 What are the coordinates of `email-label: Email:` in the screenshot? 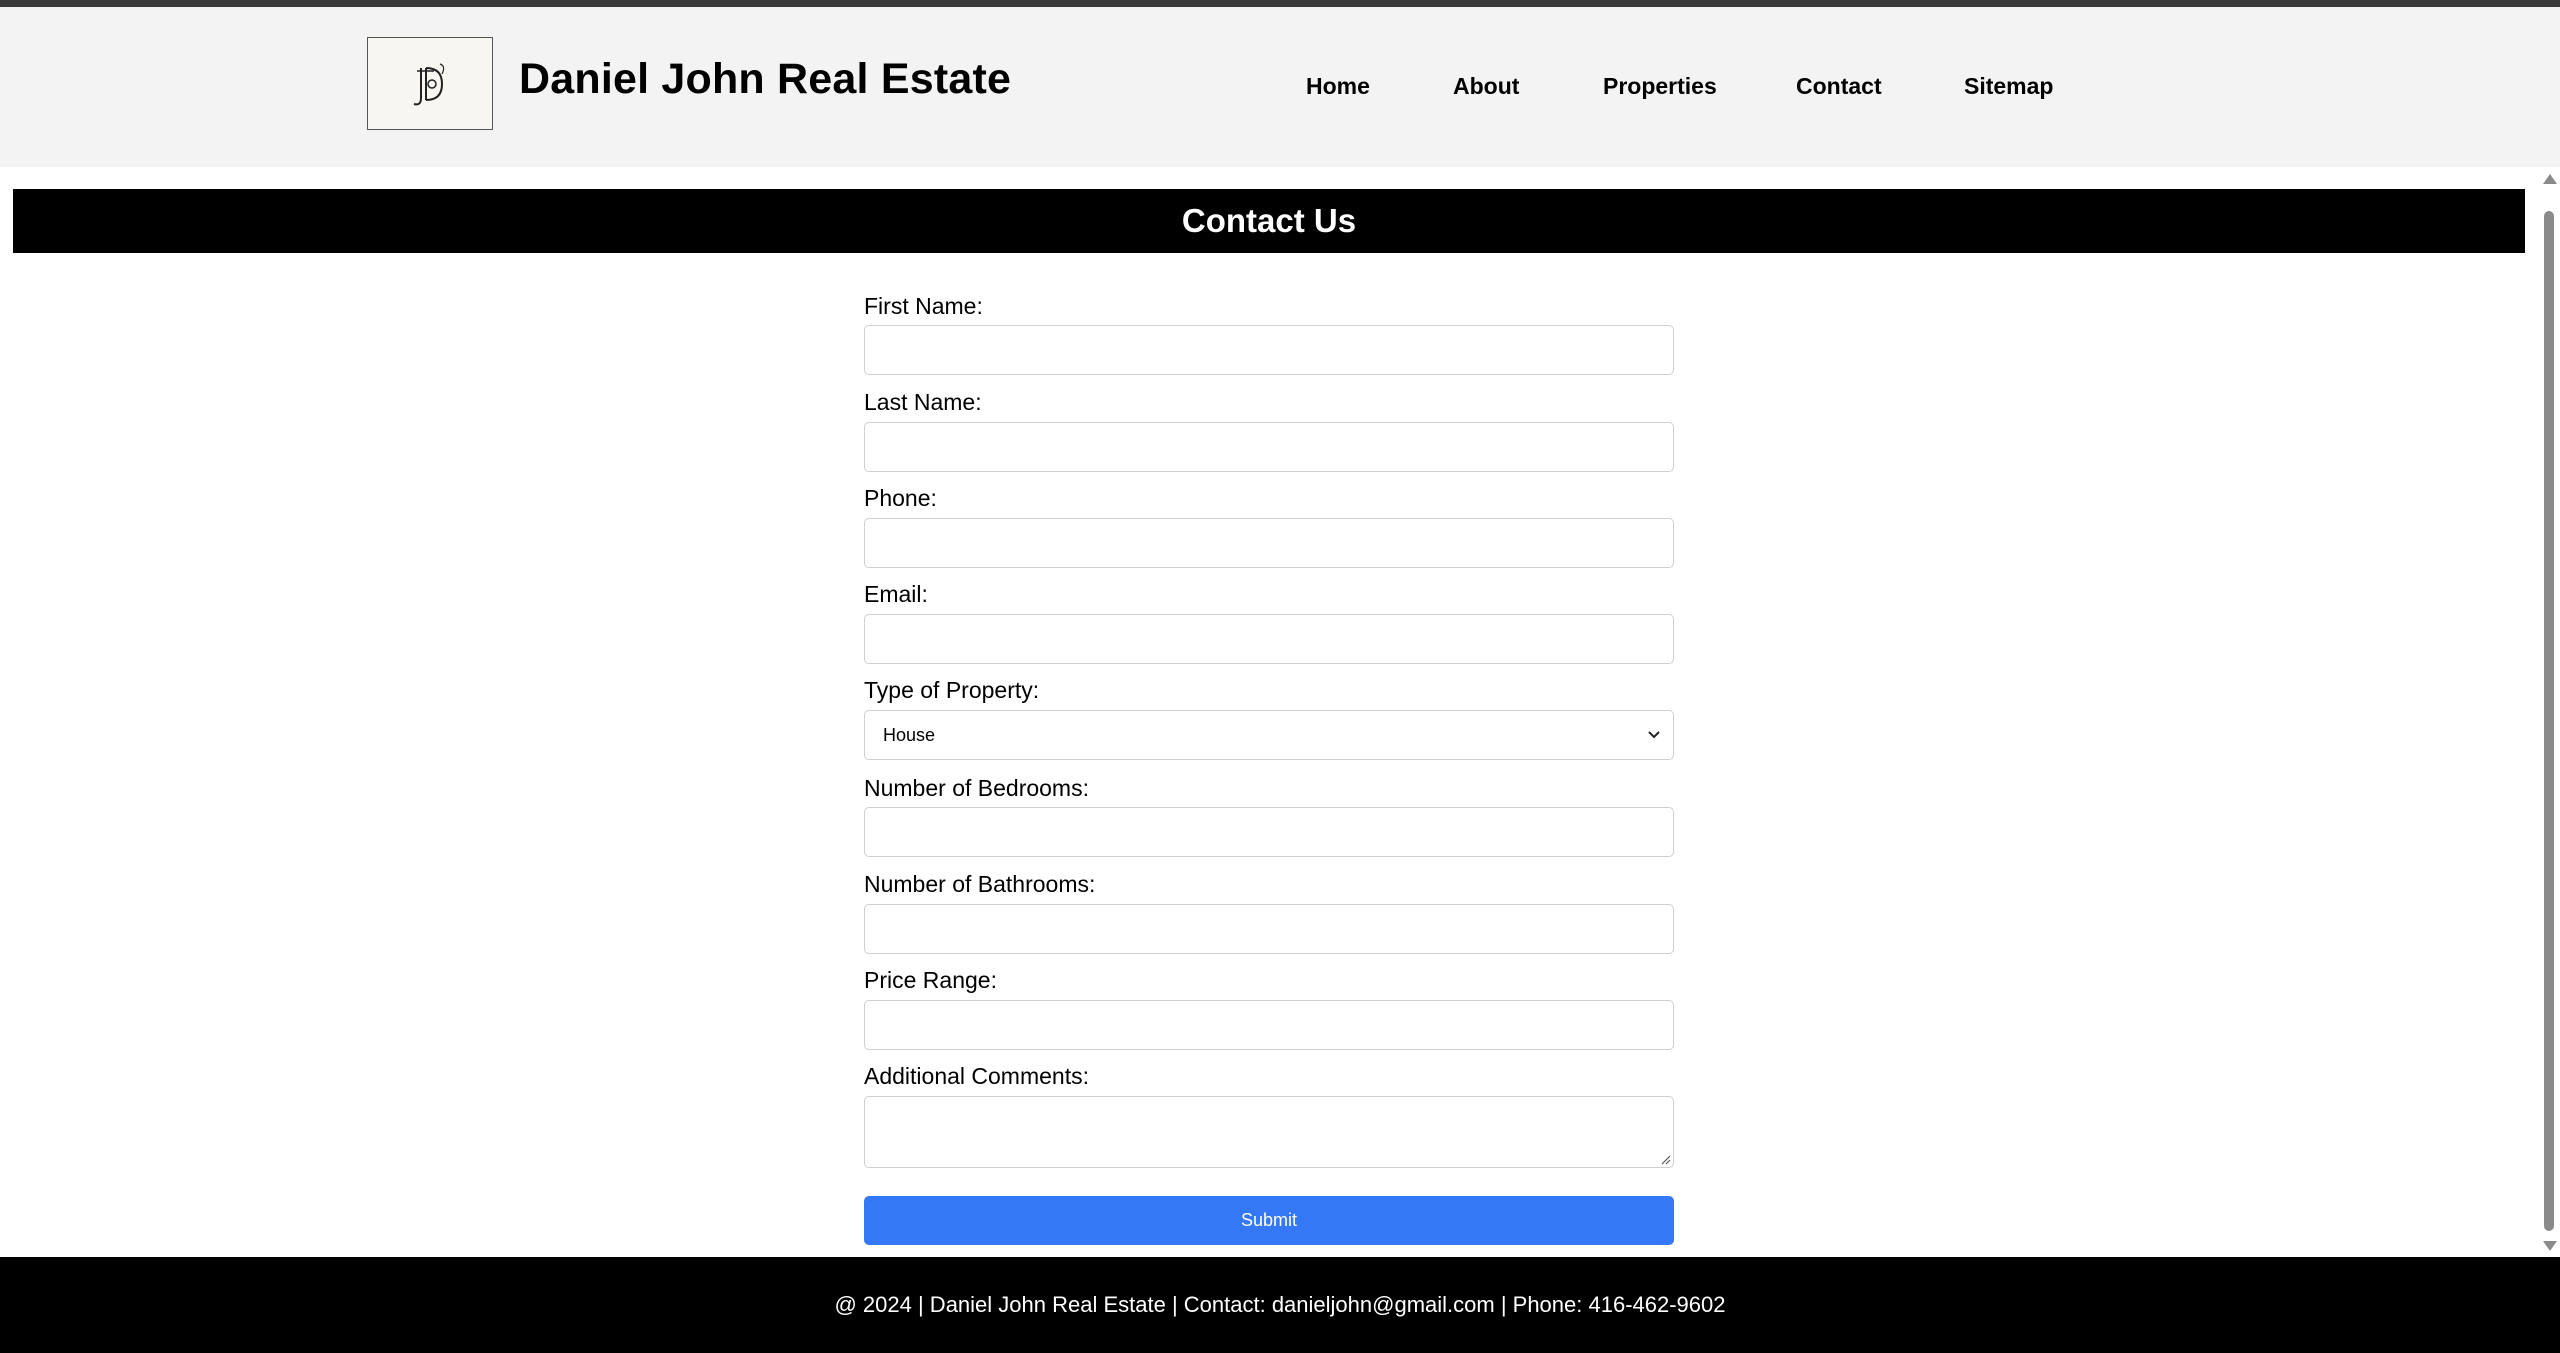 It's located at (896, 594).